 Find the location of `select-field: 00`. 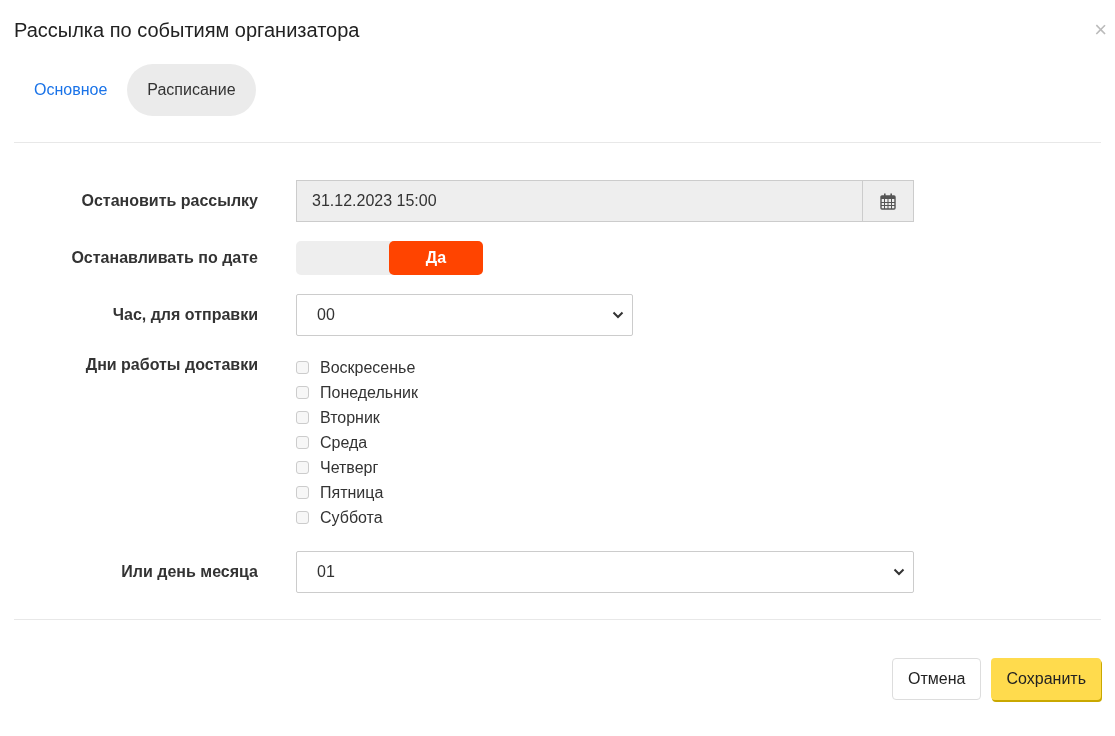

select-field: 00 is located at coordinates (464, 315).